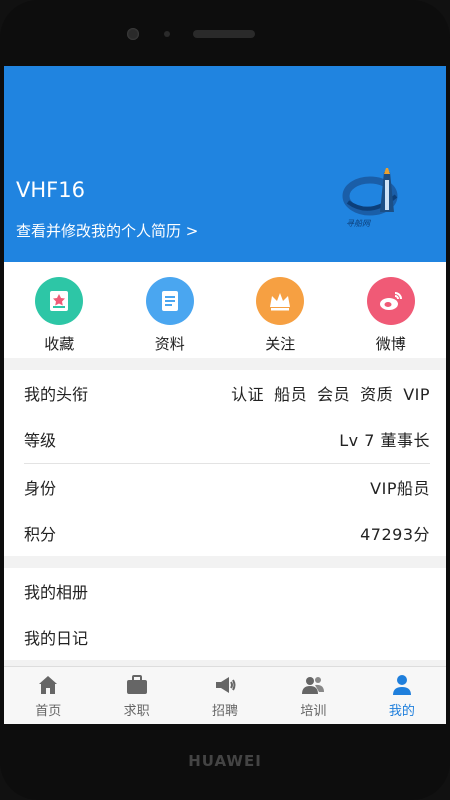 The width and height of the screenshot is (450, 800). Describe the element at coordinates (225, 591) in the screenshot. I see `album-row: 我的相册` at that location.